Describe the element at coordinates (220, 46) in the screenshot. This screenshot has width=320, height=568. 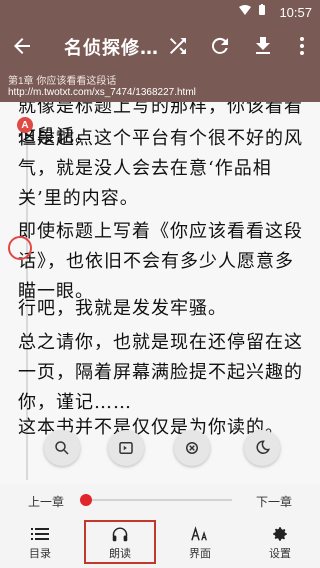
I see `refresh-icon` at that location.